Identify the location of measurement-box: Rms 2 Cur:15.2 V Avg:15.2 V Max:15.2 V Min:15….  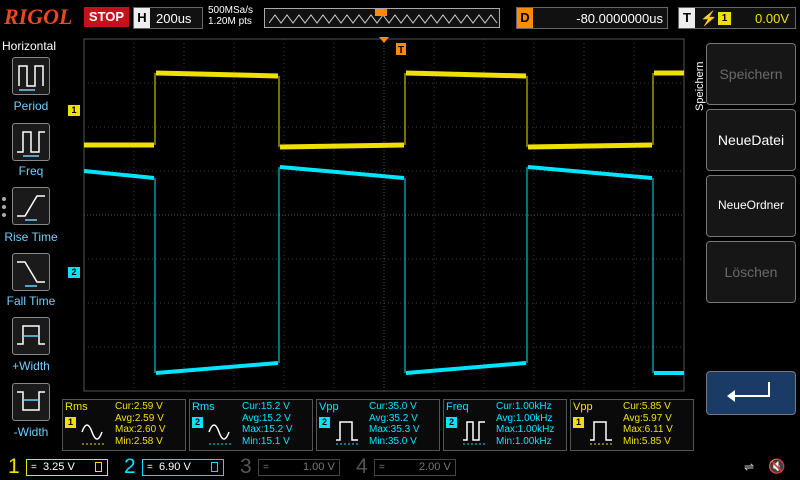
(251, 425).